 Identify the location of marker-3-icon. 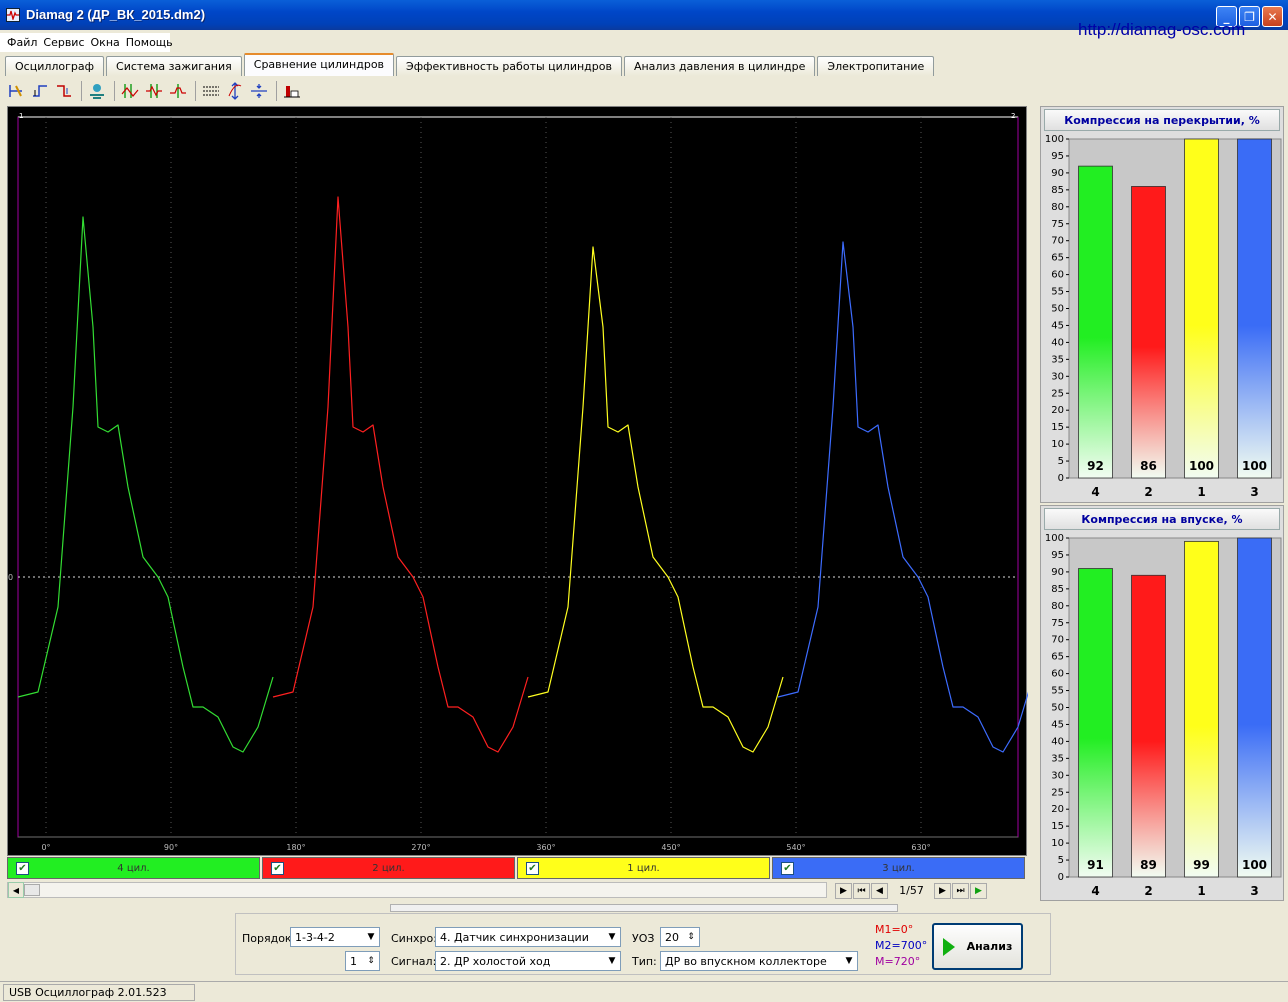
(178, 91).